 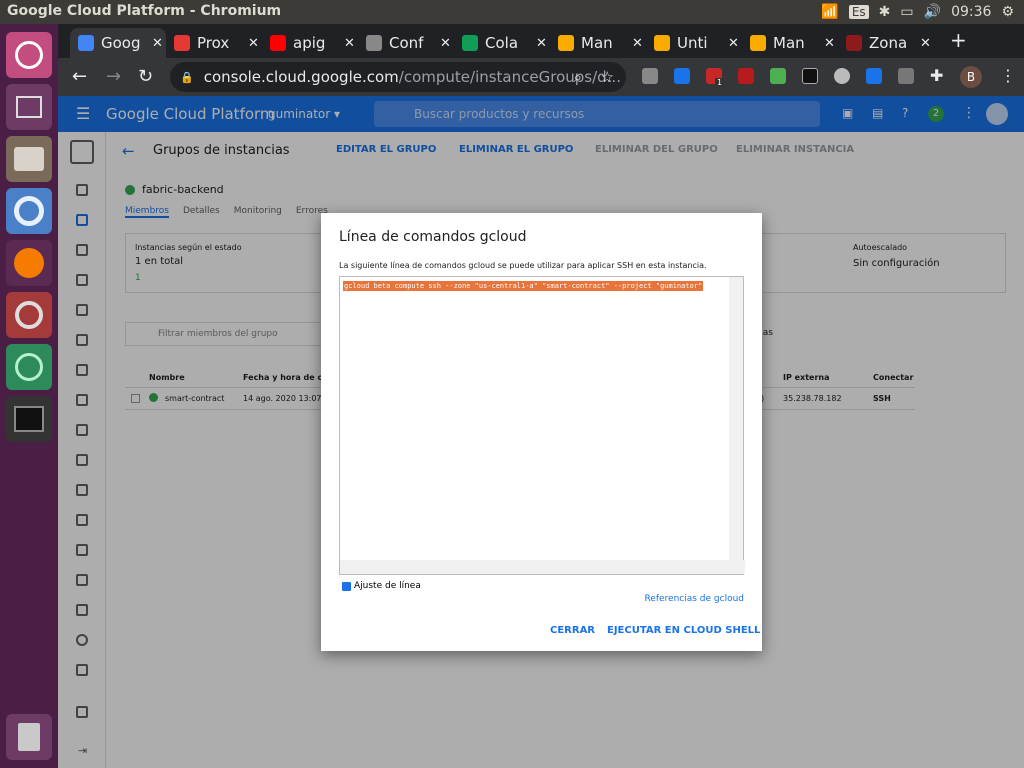 What do you see at coordinates (858, 12) in the screenshot?
I see `keyboard-language-indicator: Es` at bounding box center [858, 12].